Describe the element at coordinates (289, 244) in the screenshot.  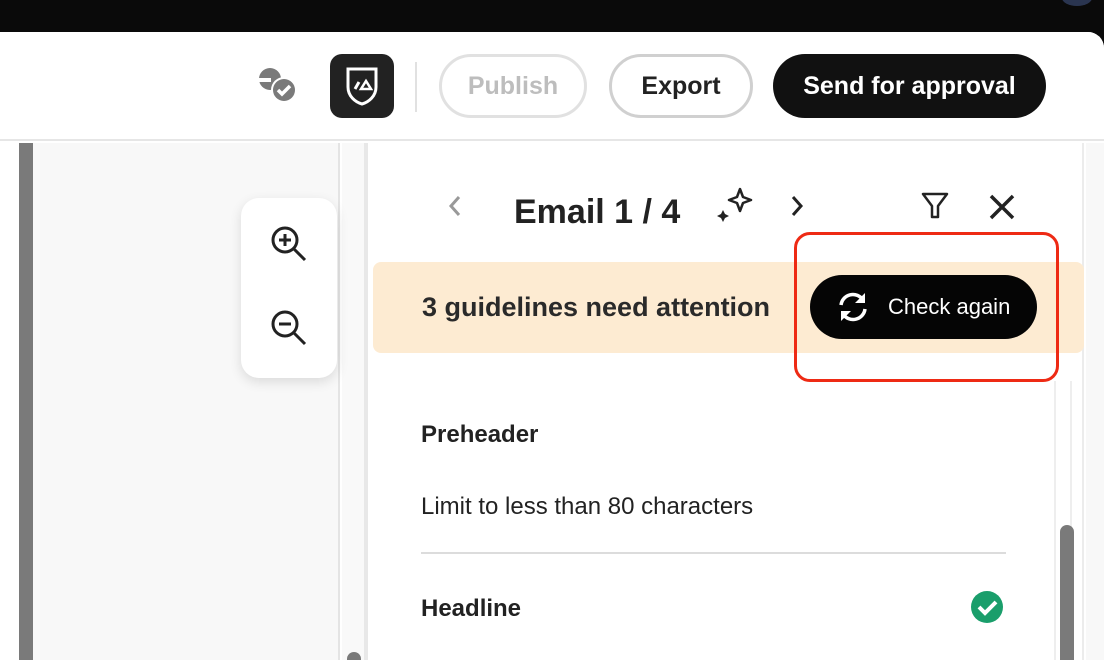
I see `zoom-in-icon` at that location.